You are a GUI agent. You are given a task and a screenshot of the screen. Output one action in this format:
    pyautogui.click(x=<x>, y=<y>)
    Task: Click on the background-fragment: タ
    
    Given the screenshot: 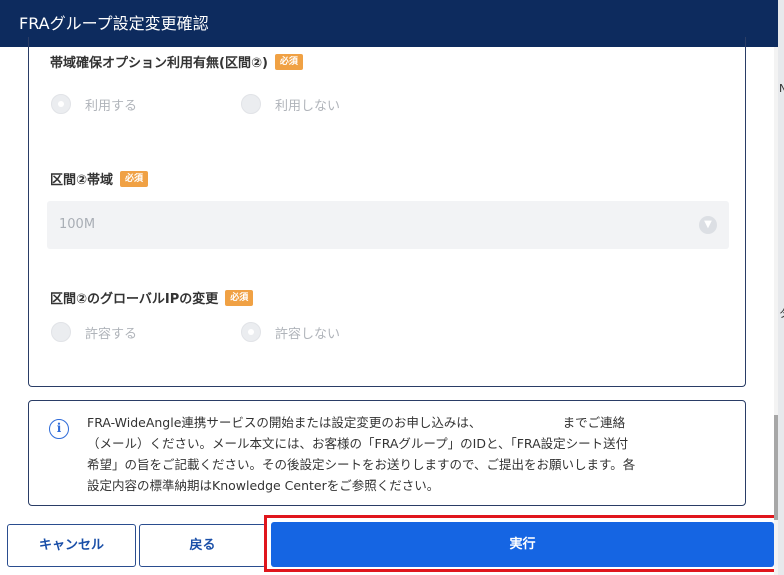 What is the action you would take?
    pyautogui.click(x=781, y=313)
    